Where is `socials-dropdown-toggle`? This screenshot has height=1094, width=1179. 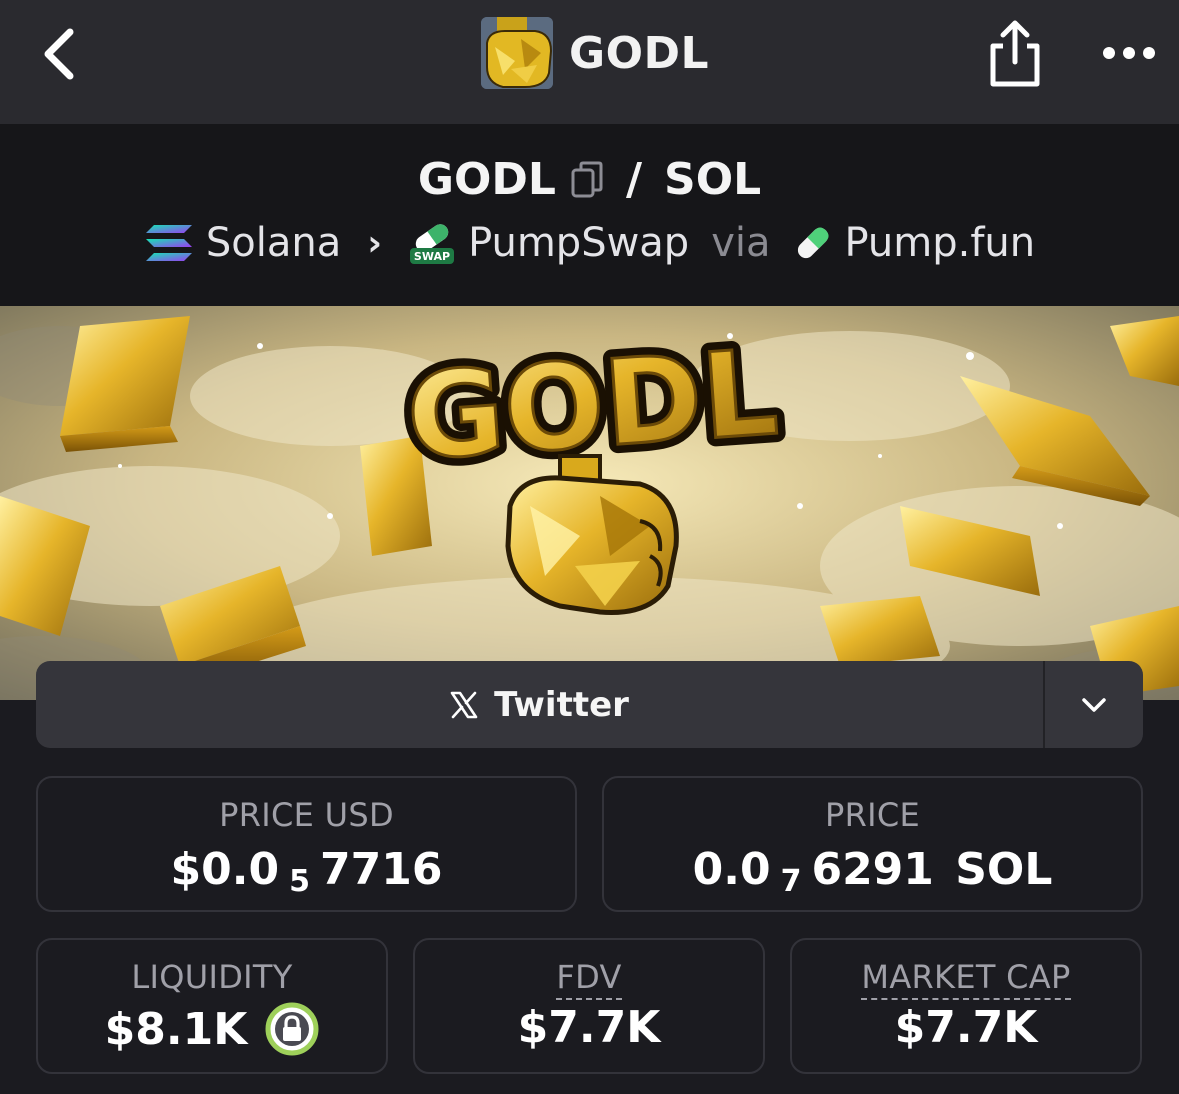
socials-dropdown-toggle is located at coordinates (1093, 704).